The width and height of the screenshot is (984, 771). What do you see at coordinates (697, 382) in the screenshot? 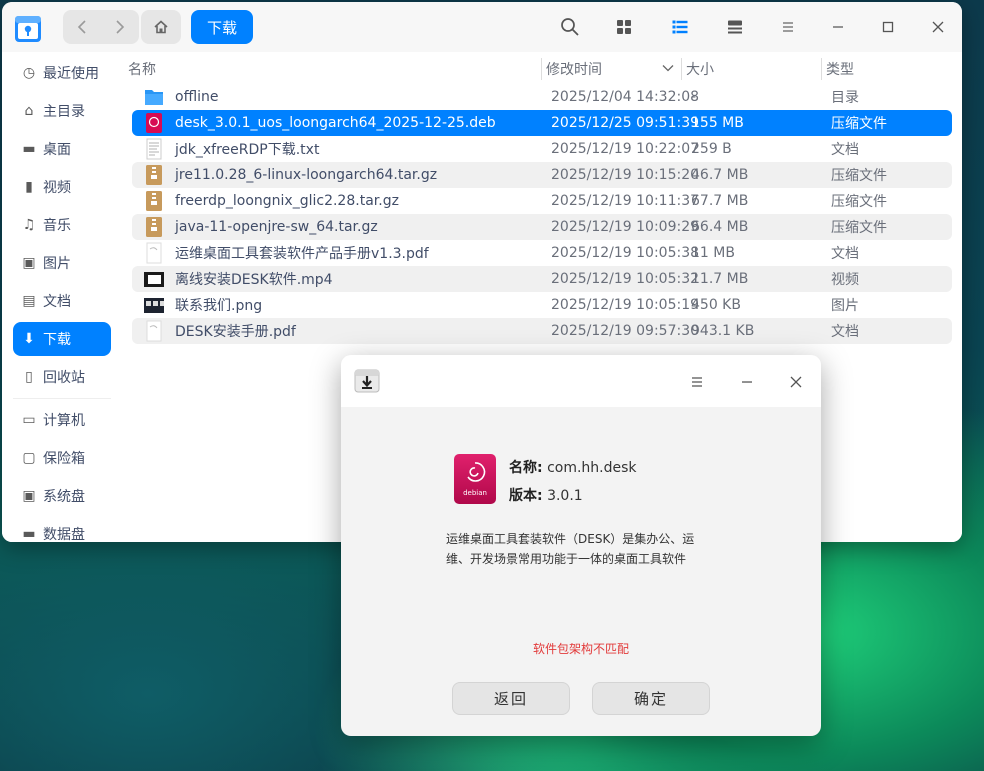
I see `dialog-menu-button` at bounding box center [697, 382].